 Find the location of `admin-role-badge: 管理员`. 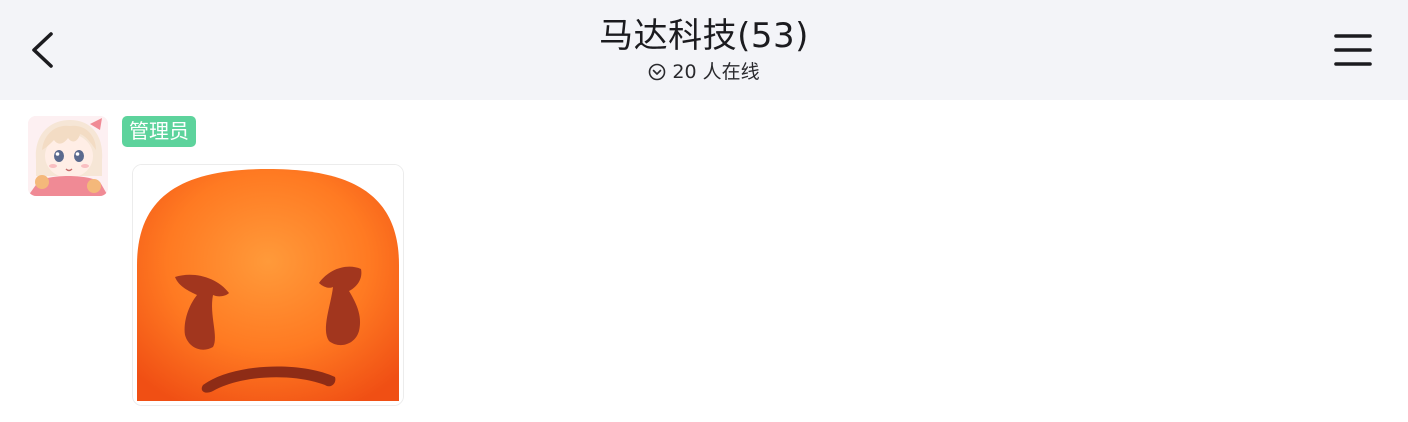

admin-role-badge: 管理员 is located at coordinates (159, 131).